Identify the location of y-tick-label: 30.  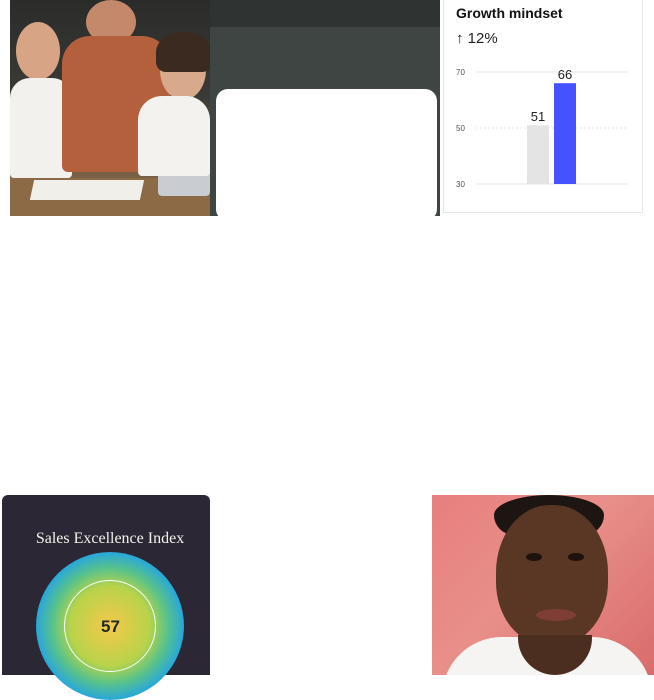
(460, 184).